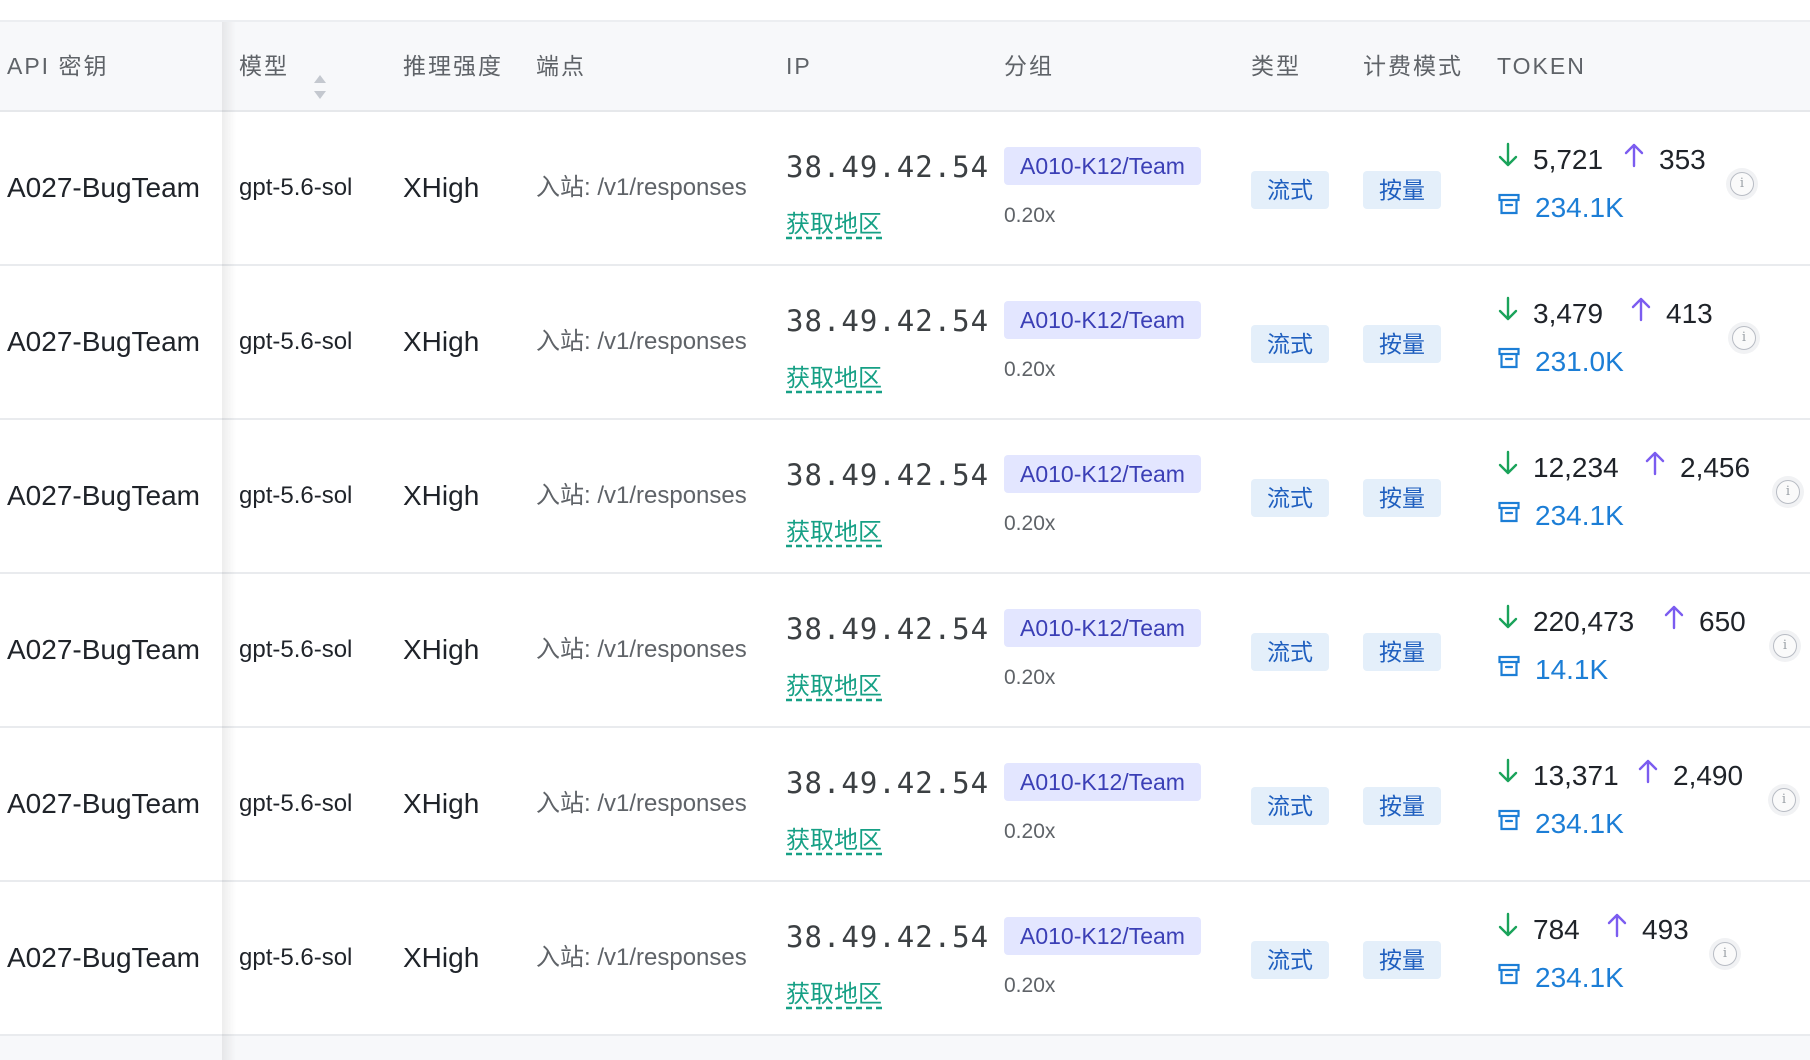 This screenshot has width=1810, height=1060. Describe the element at coordinates (1560, 362) in the screenshot. I see `cache-tokens: 231.0K` at that location.